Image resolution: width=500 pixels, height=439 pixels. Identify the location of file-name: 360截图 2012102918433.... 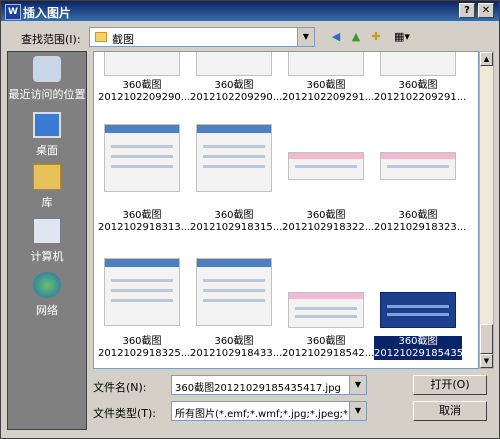
(236, 347).